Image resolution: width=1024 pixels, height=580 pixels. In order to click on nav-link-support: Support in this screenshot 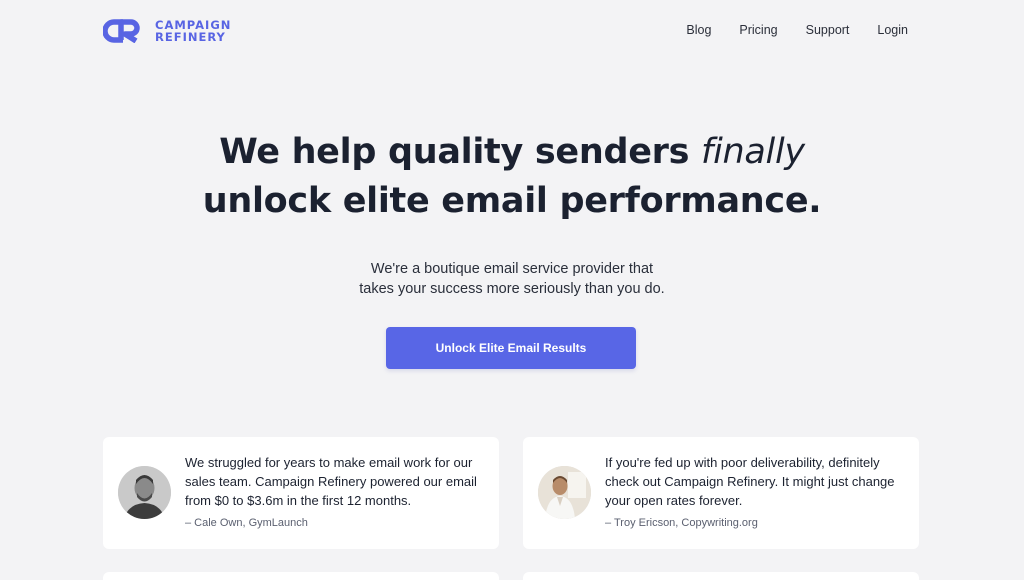, I will do `click(828, 30)`.